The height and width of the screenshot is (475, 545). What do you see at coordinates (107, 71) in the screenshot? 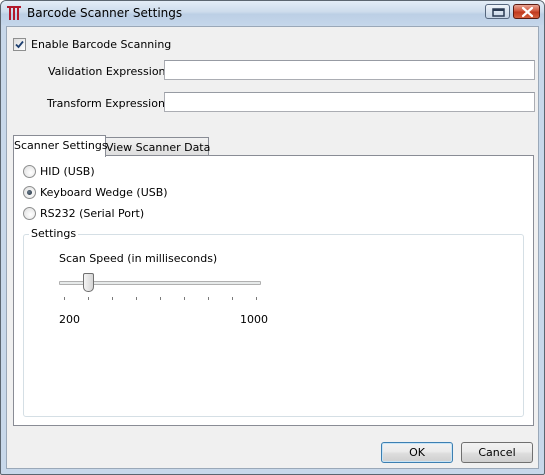
I see `validation-expression-label: Validation Expression` at bounding box center [107, 71].